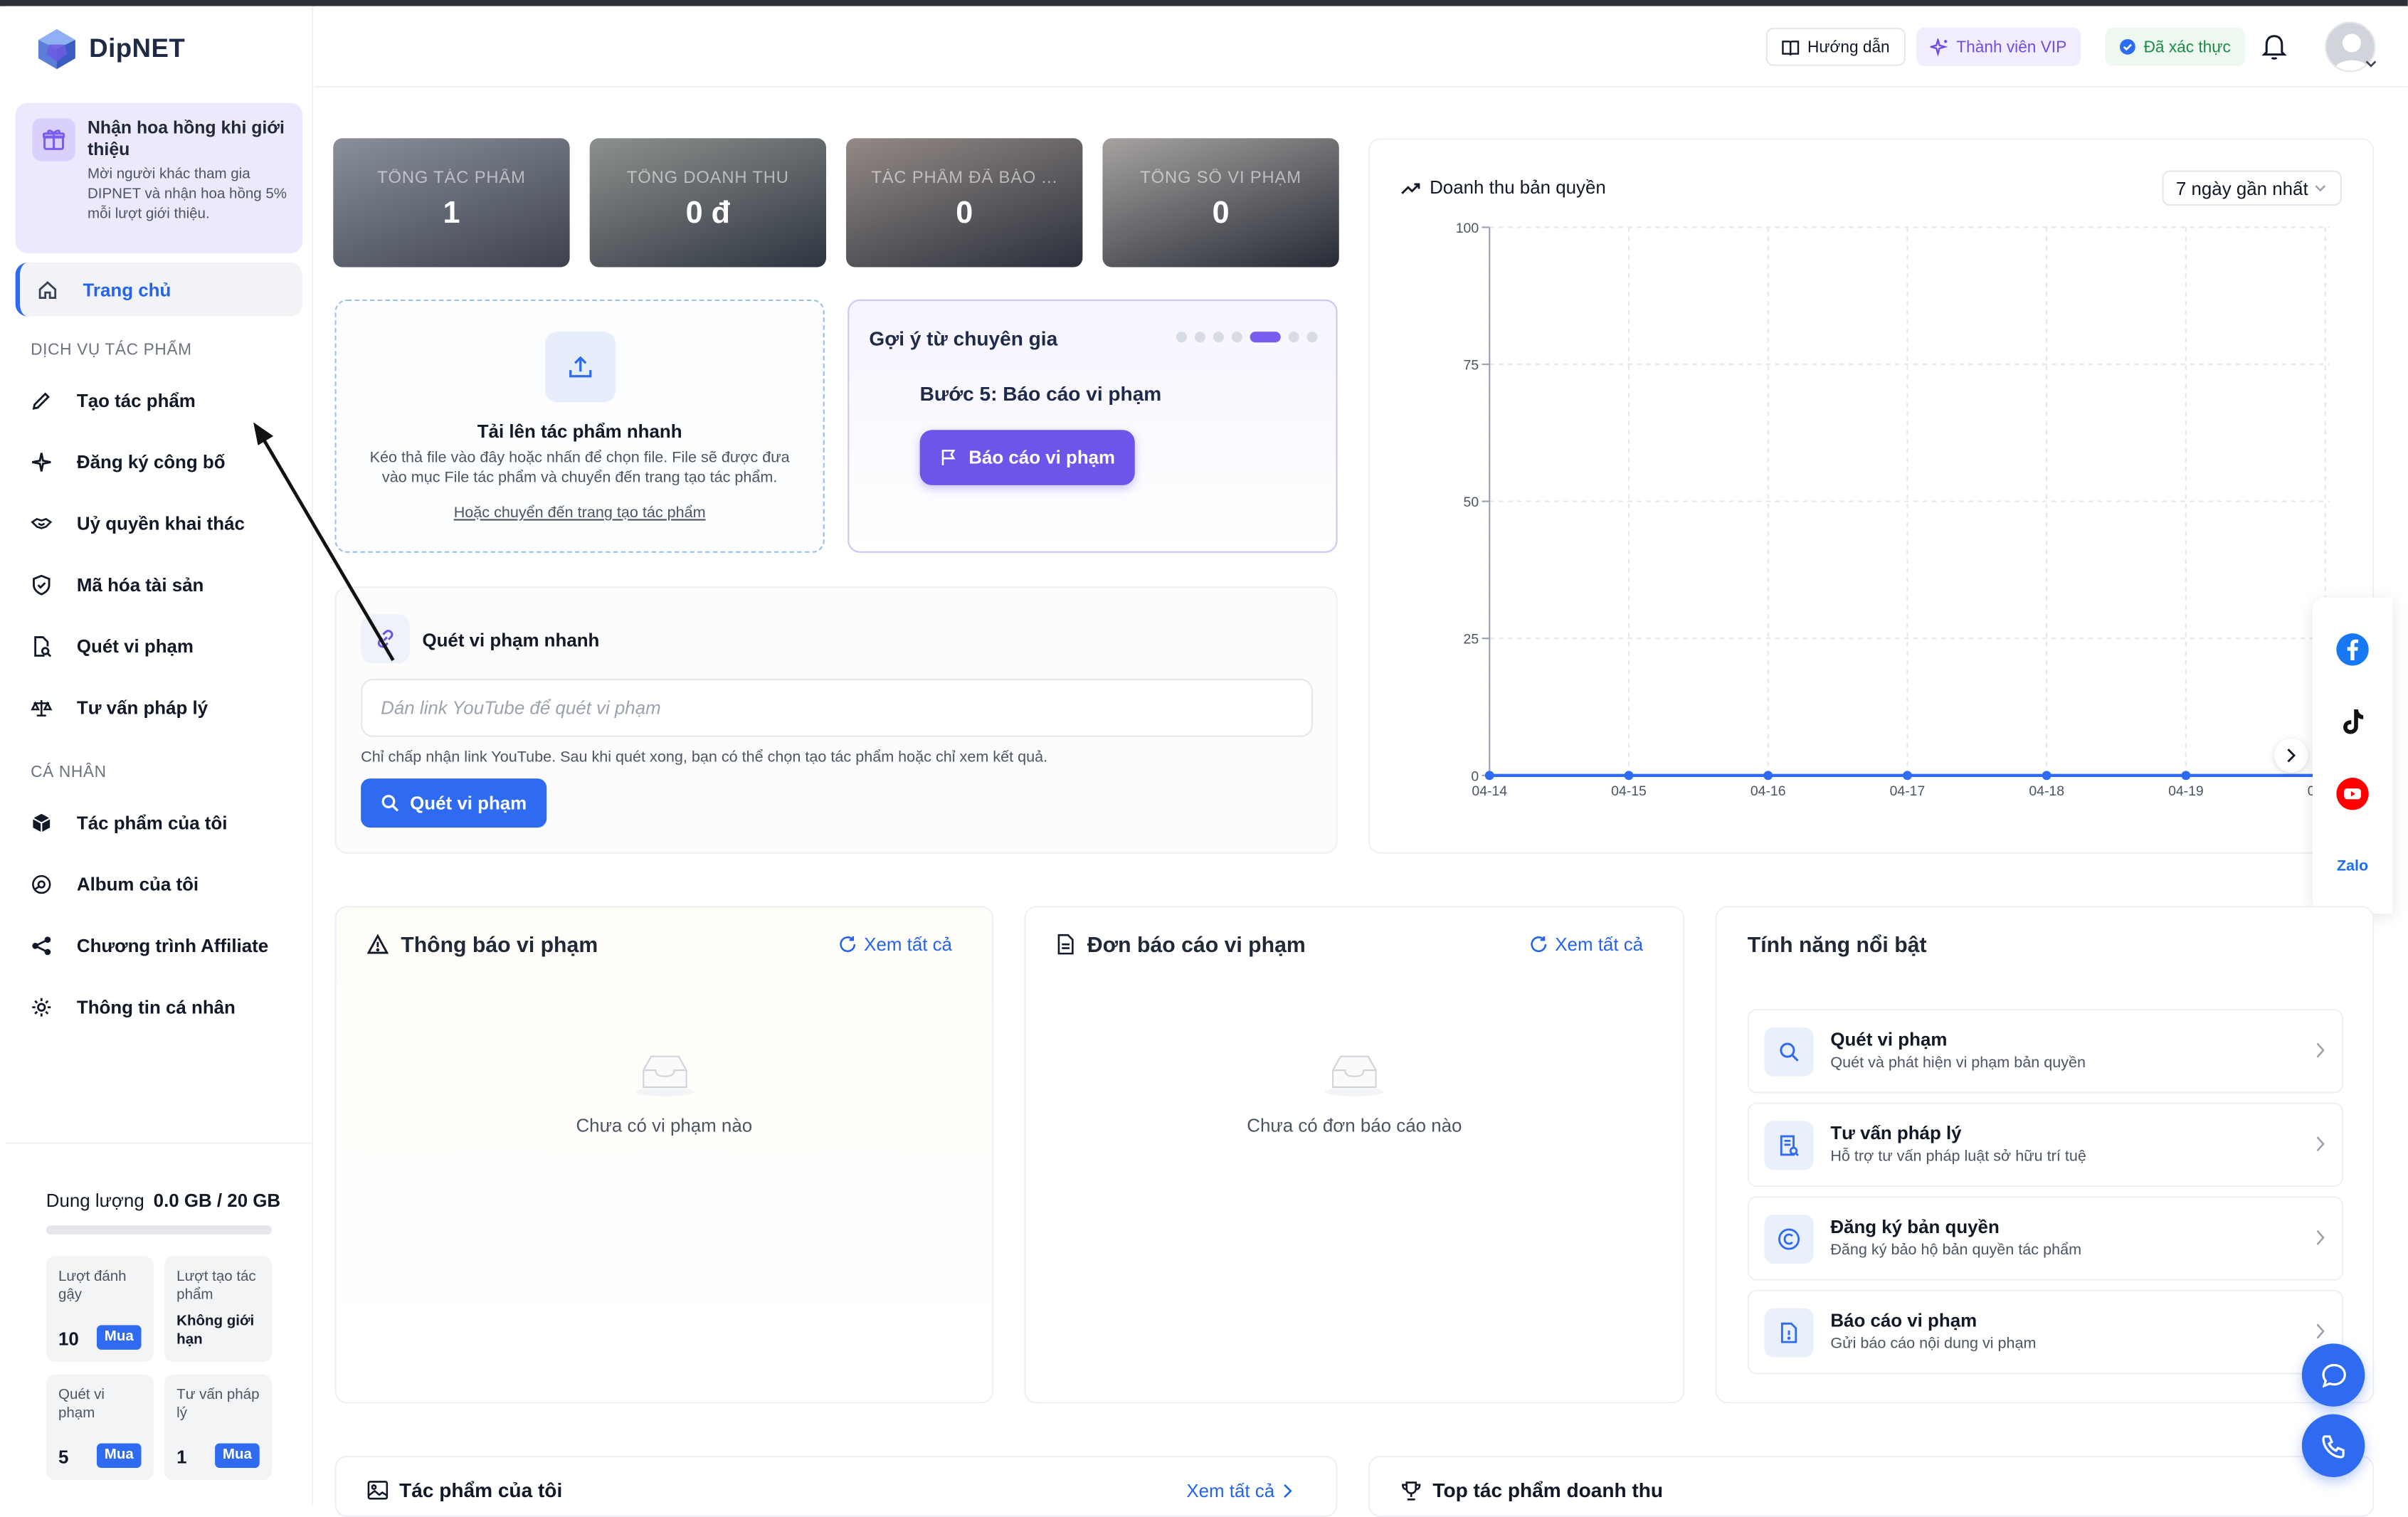  Describe the element at coordinates (1998, 47) in the screenshot. I see `vip-member-button: Thành viên VIP` at that location.